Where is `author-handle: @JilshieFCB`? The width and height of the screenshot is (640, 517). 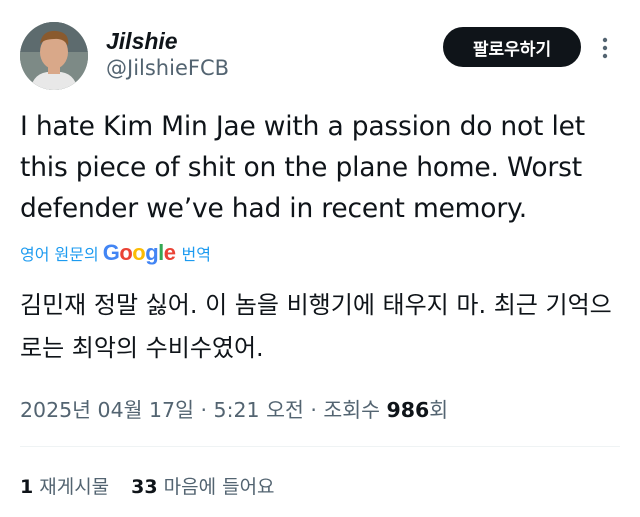 author-handle: @JilshieFCB is located at coordinates (167, 68).